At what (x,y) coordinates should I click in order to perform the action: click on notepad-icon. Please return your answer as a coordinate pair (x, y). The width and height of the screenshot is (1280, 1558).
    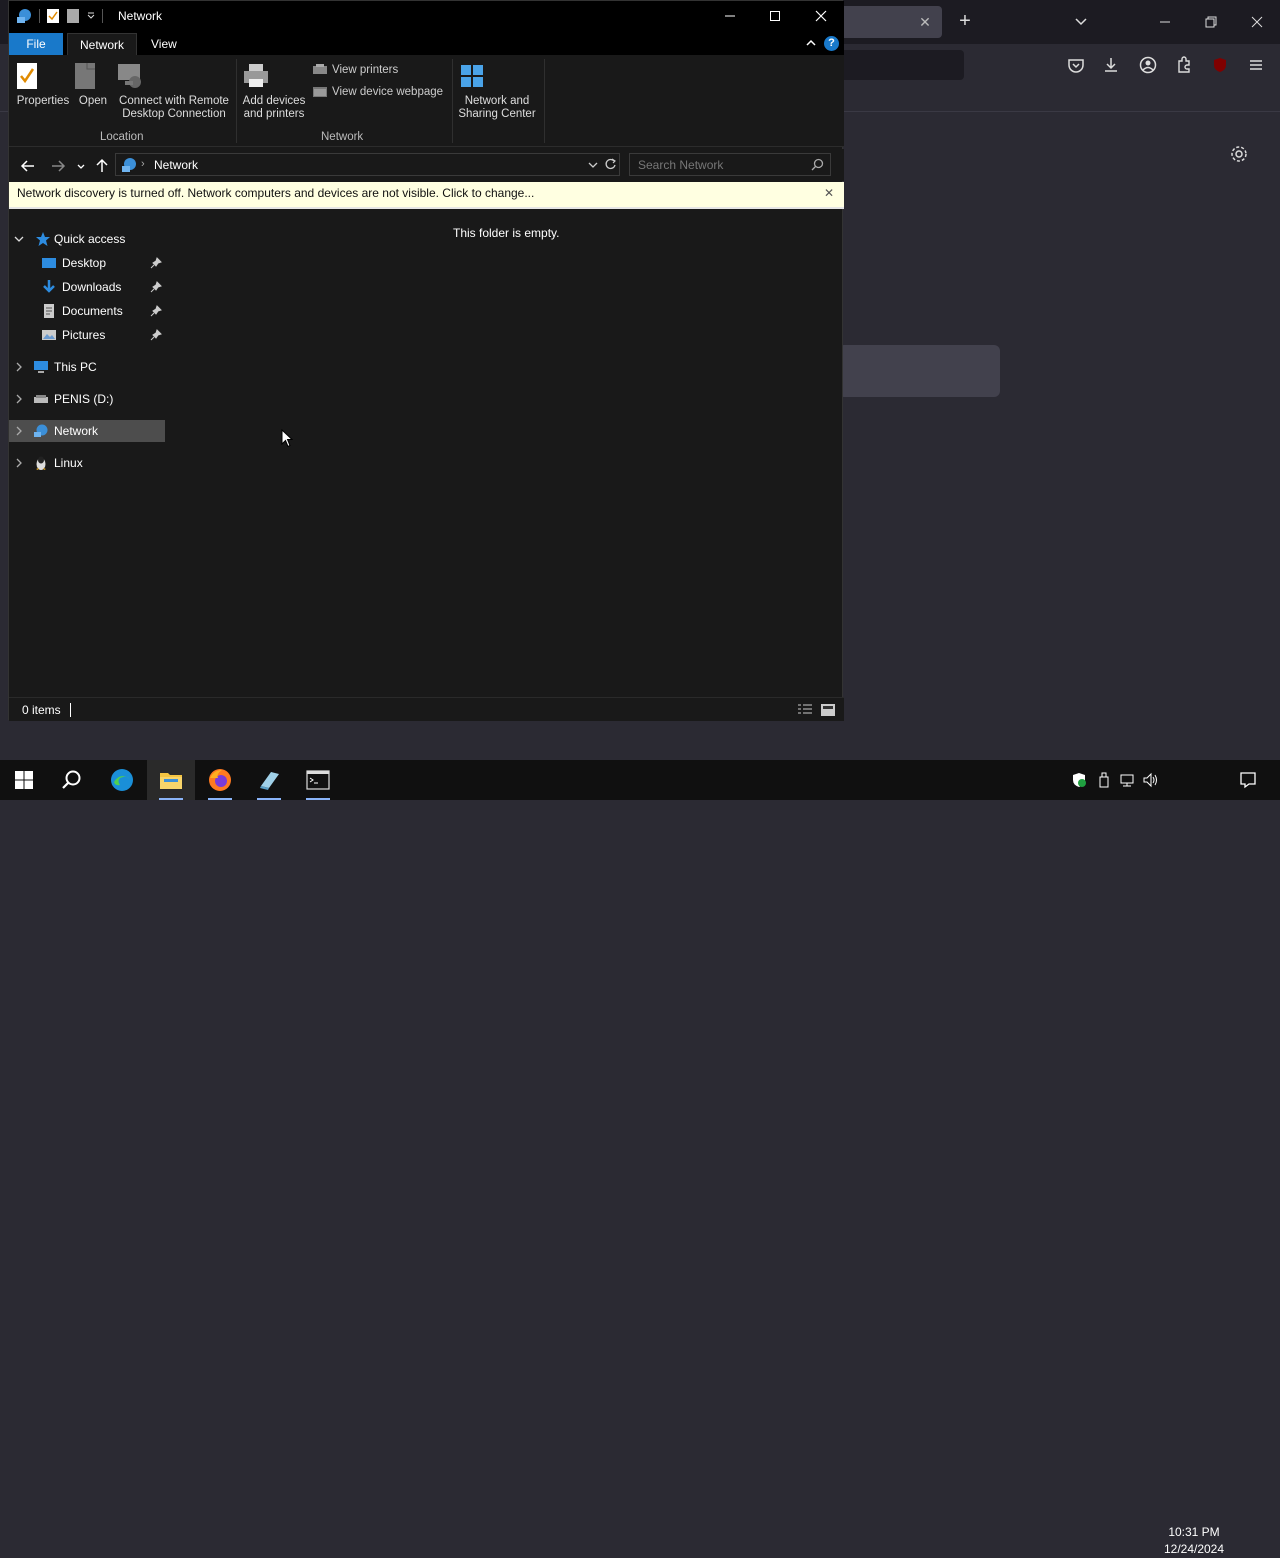
    Looking at the image, I should click on (269, 780).